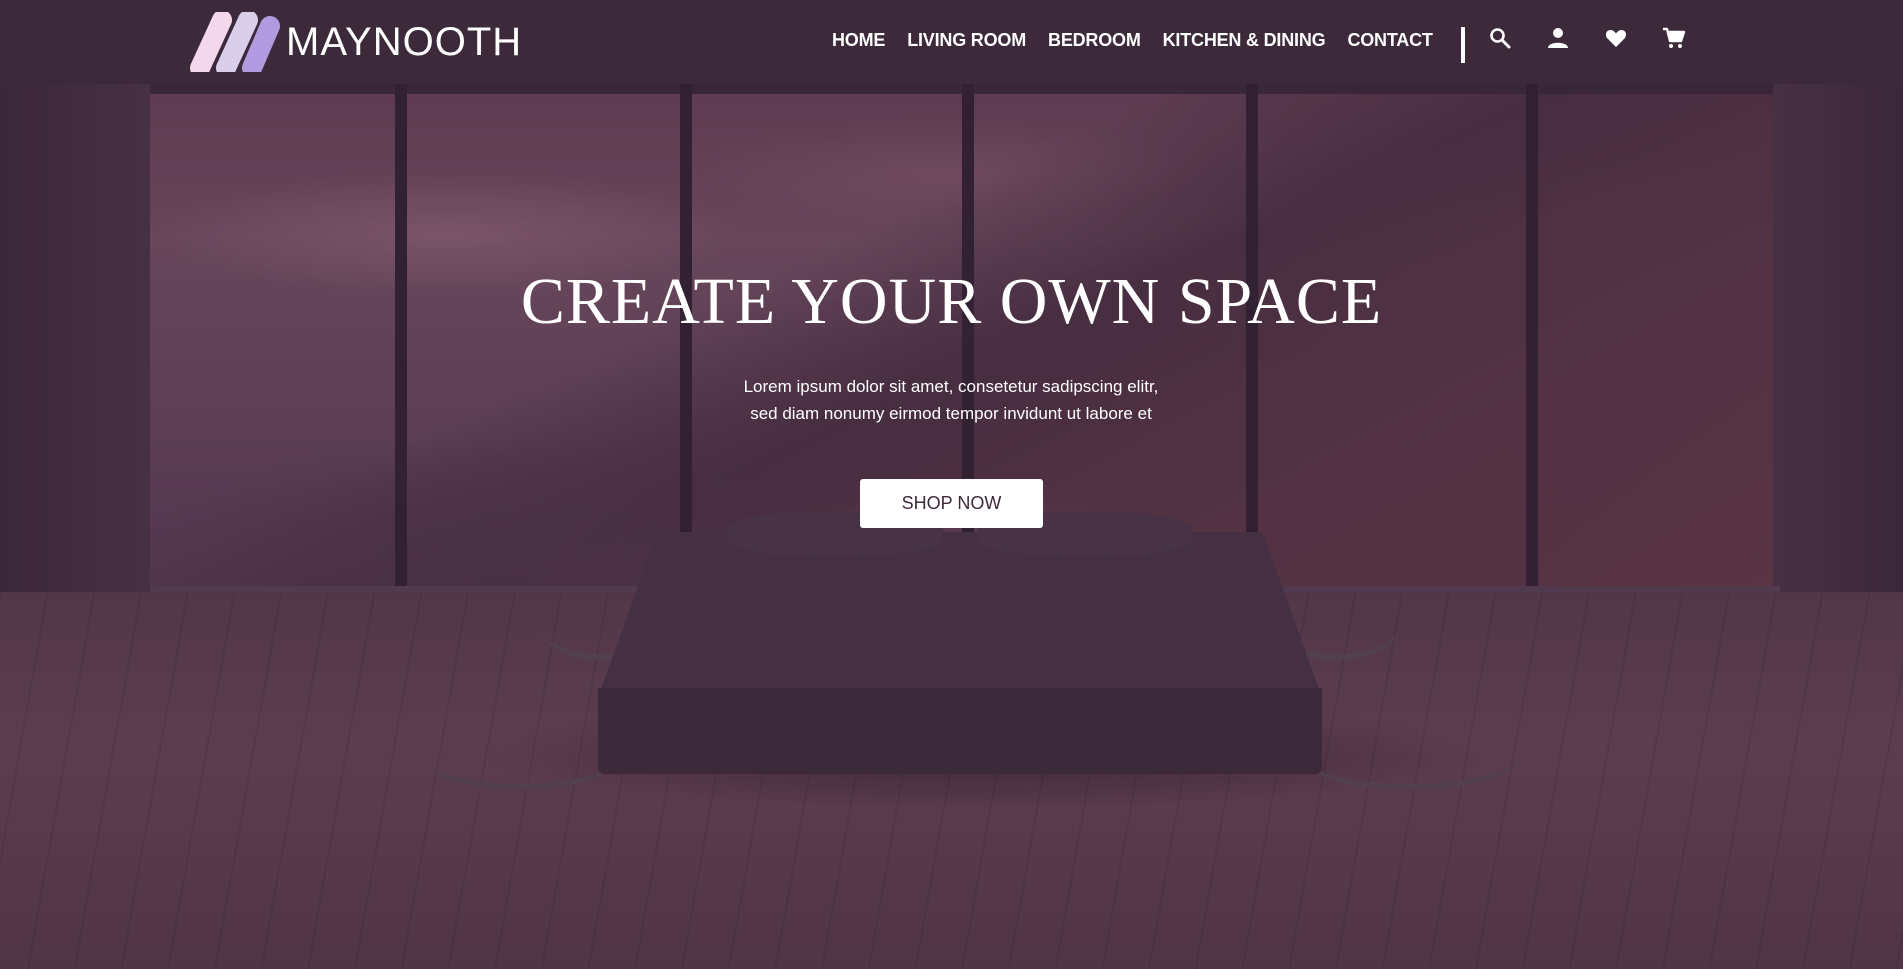 The image size is (1903, 969). What do you see at coordinates (235, 42) in the screenshot?
I see `logo-mark-icon` at bounding box center [235, 42].